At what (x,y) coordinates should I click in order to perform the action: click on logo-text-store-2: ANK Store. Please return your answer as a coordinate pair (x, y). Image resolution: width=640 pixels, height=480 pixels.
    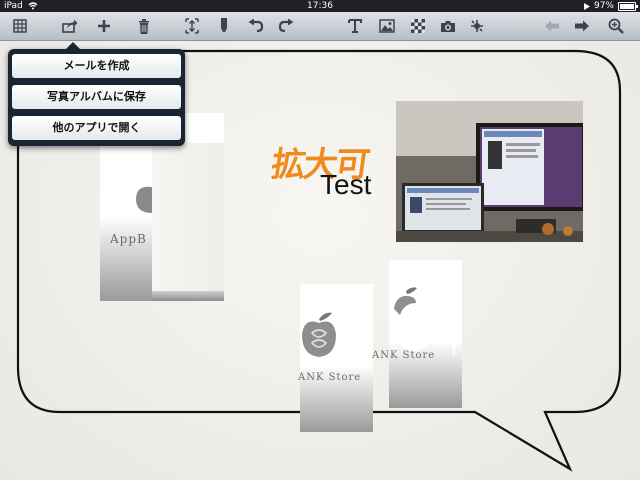
    Looking at the image, I should click on (404, 355).